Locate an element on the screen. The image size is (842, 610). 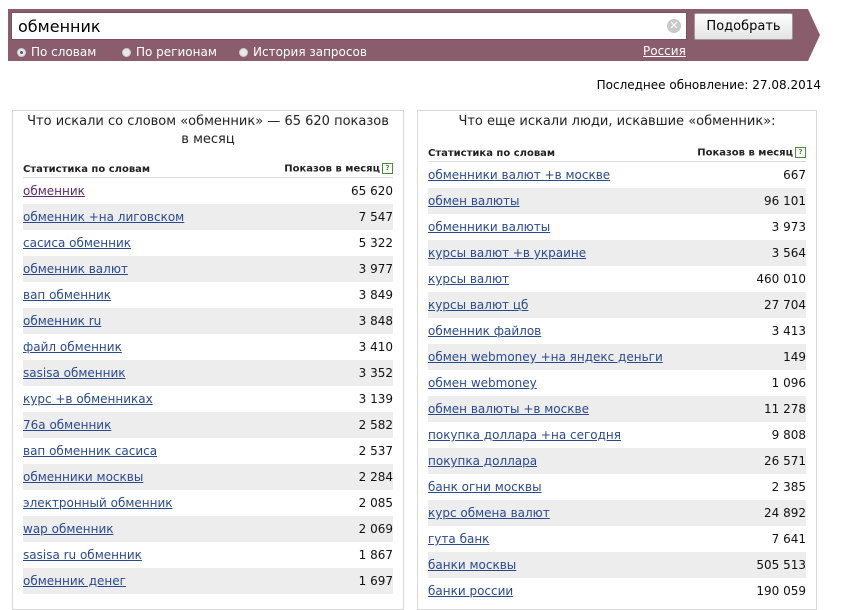
table-row: банк огни москвы 2 385 is located at coordinates (617, 487).